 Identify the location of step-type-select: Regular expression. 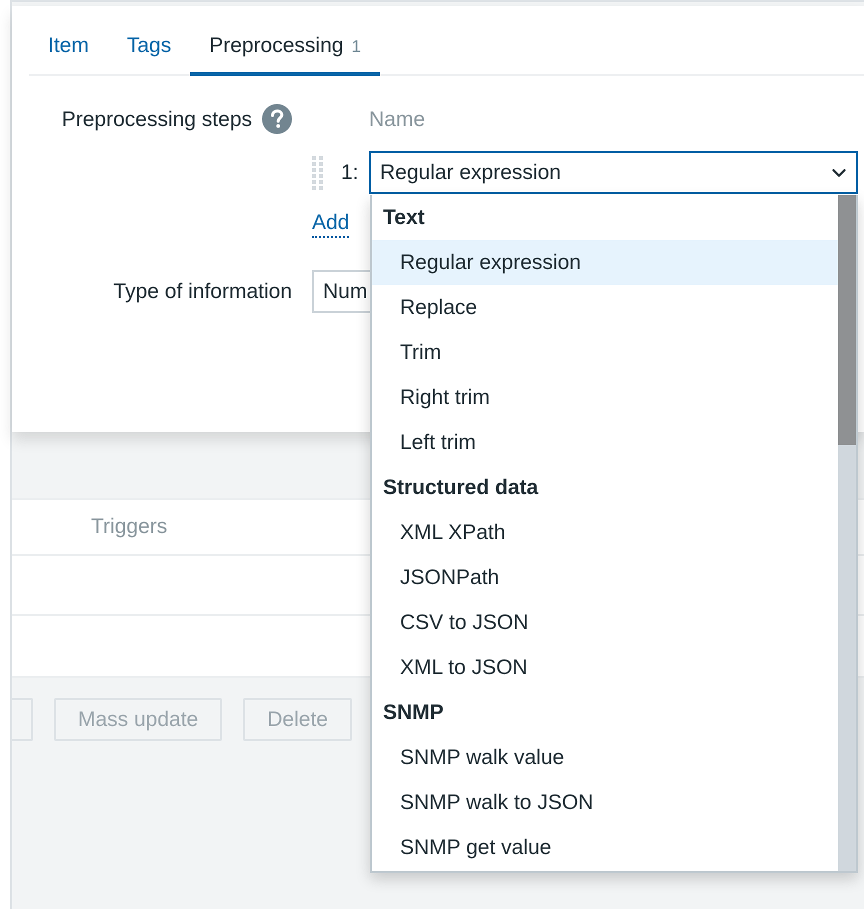
(613, 172).